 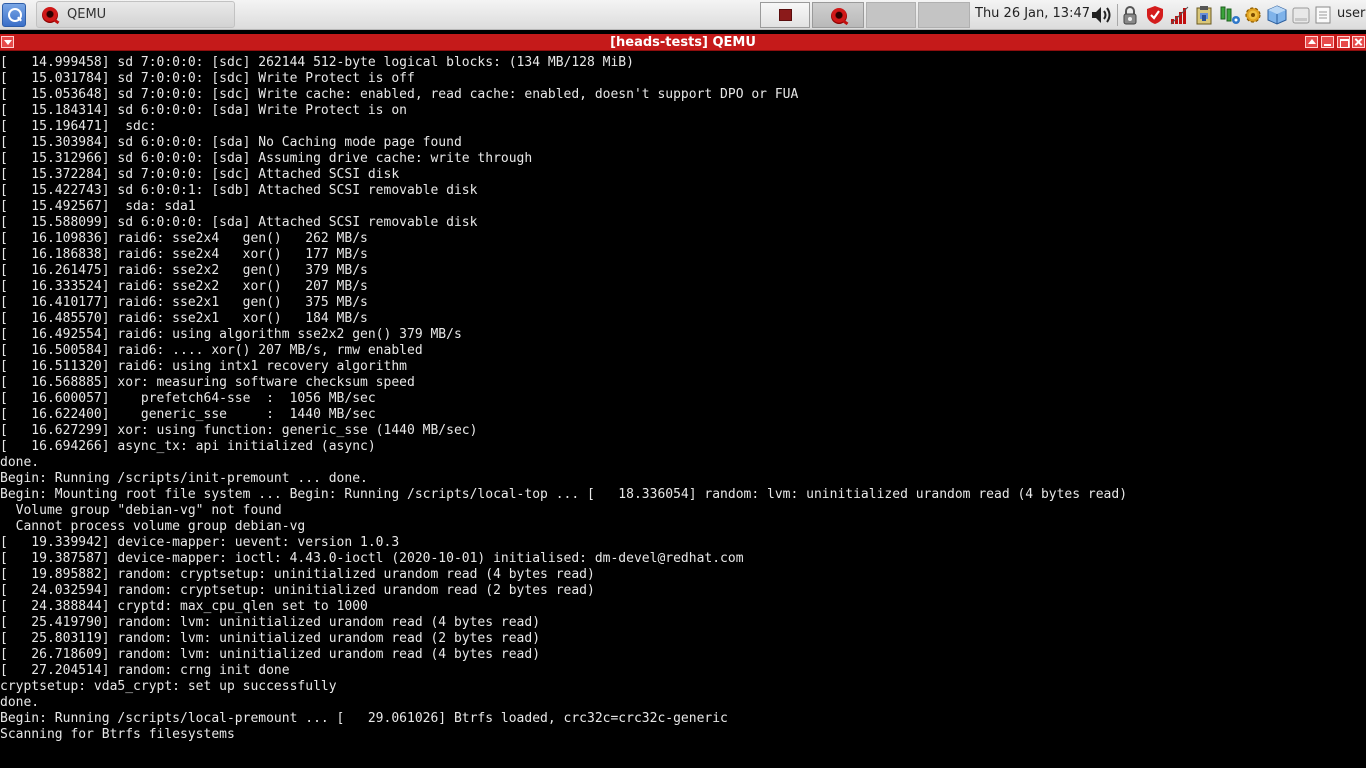 What do you see at coordinates (188, 414) in the screenshot?
I see `console-line: [ 16.622400] generic_sse : 1440 MB/sec` at bounding box center [188, 414].